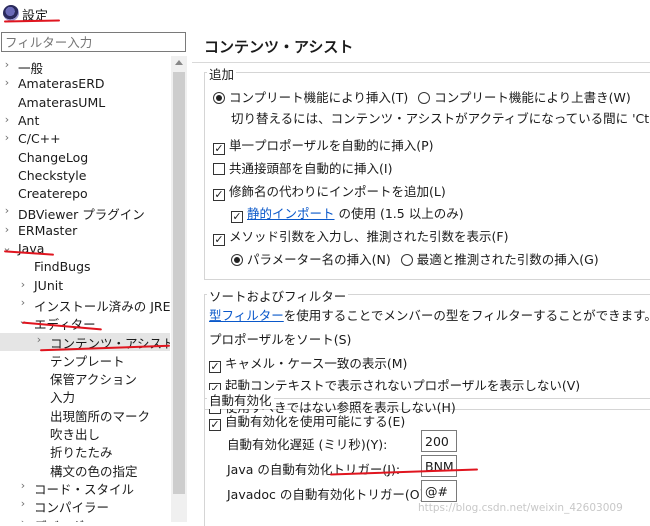 The height and width of the screenshot is (526, 650). What do you see at coordinates (329, 191) in the screenshot?
I see `checkbox-add-import: ✓ 修飾名の代わりにインポートを追加(L)` at bounding box center [329, 191].